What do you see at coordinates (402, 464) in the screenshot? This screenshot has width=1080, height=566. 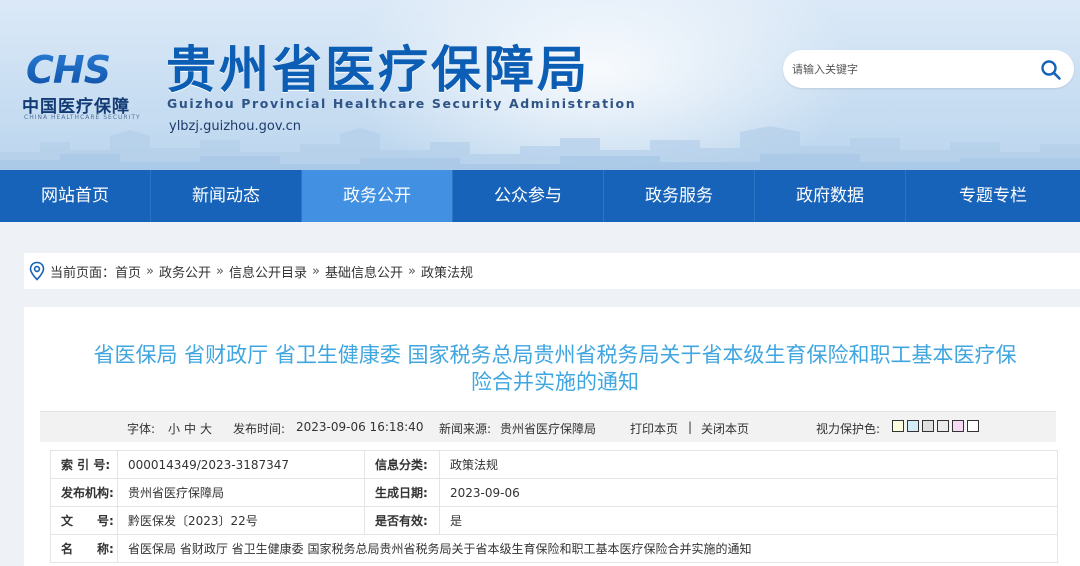 I see `info-category-label: 信息分类:` at bounding box center [402, 464].